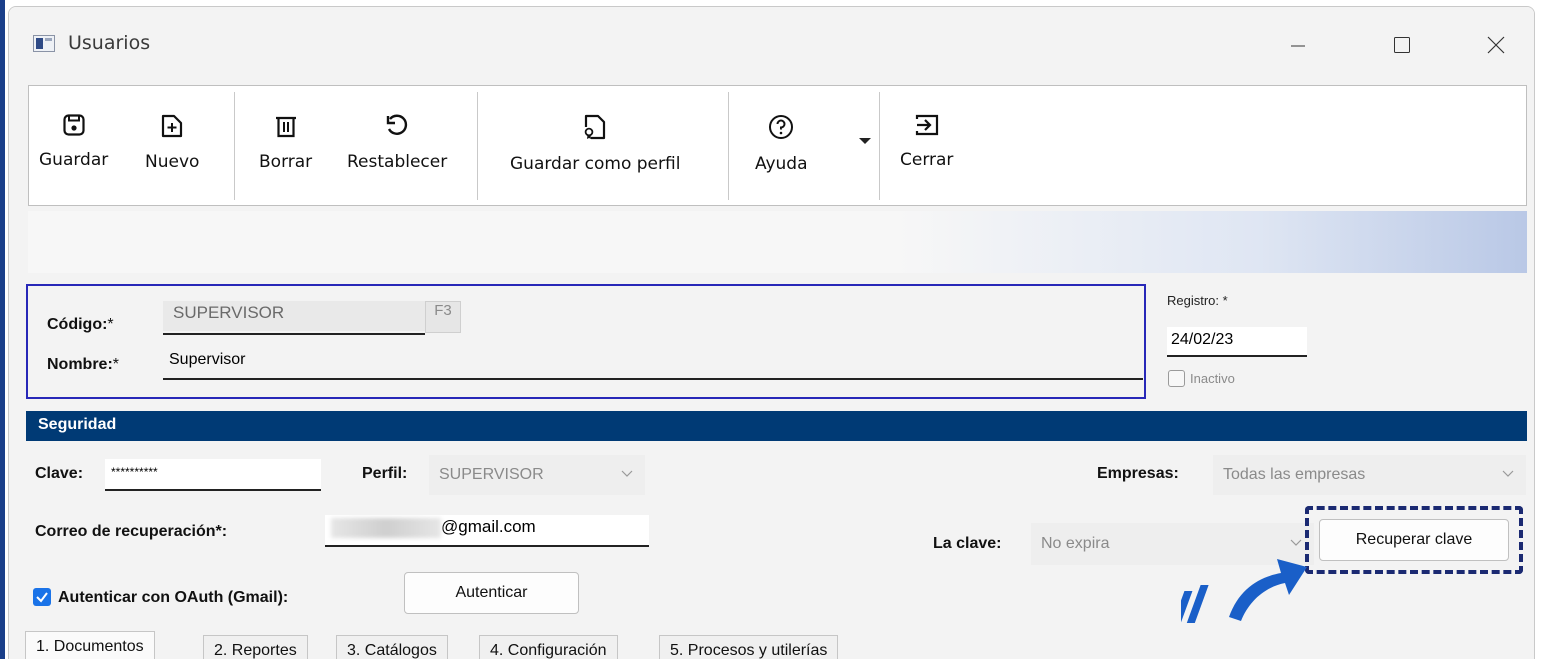 The image size is (1541, 659). I want to click on delete-label: Borrar, so click(286, 162).